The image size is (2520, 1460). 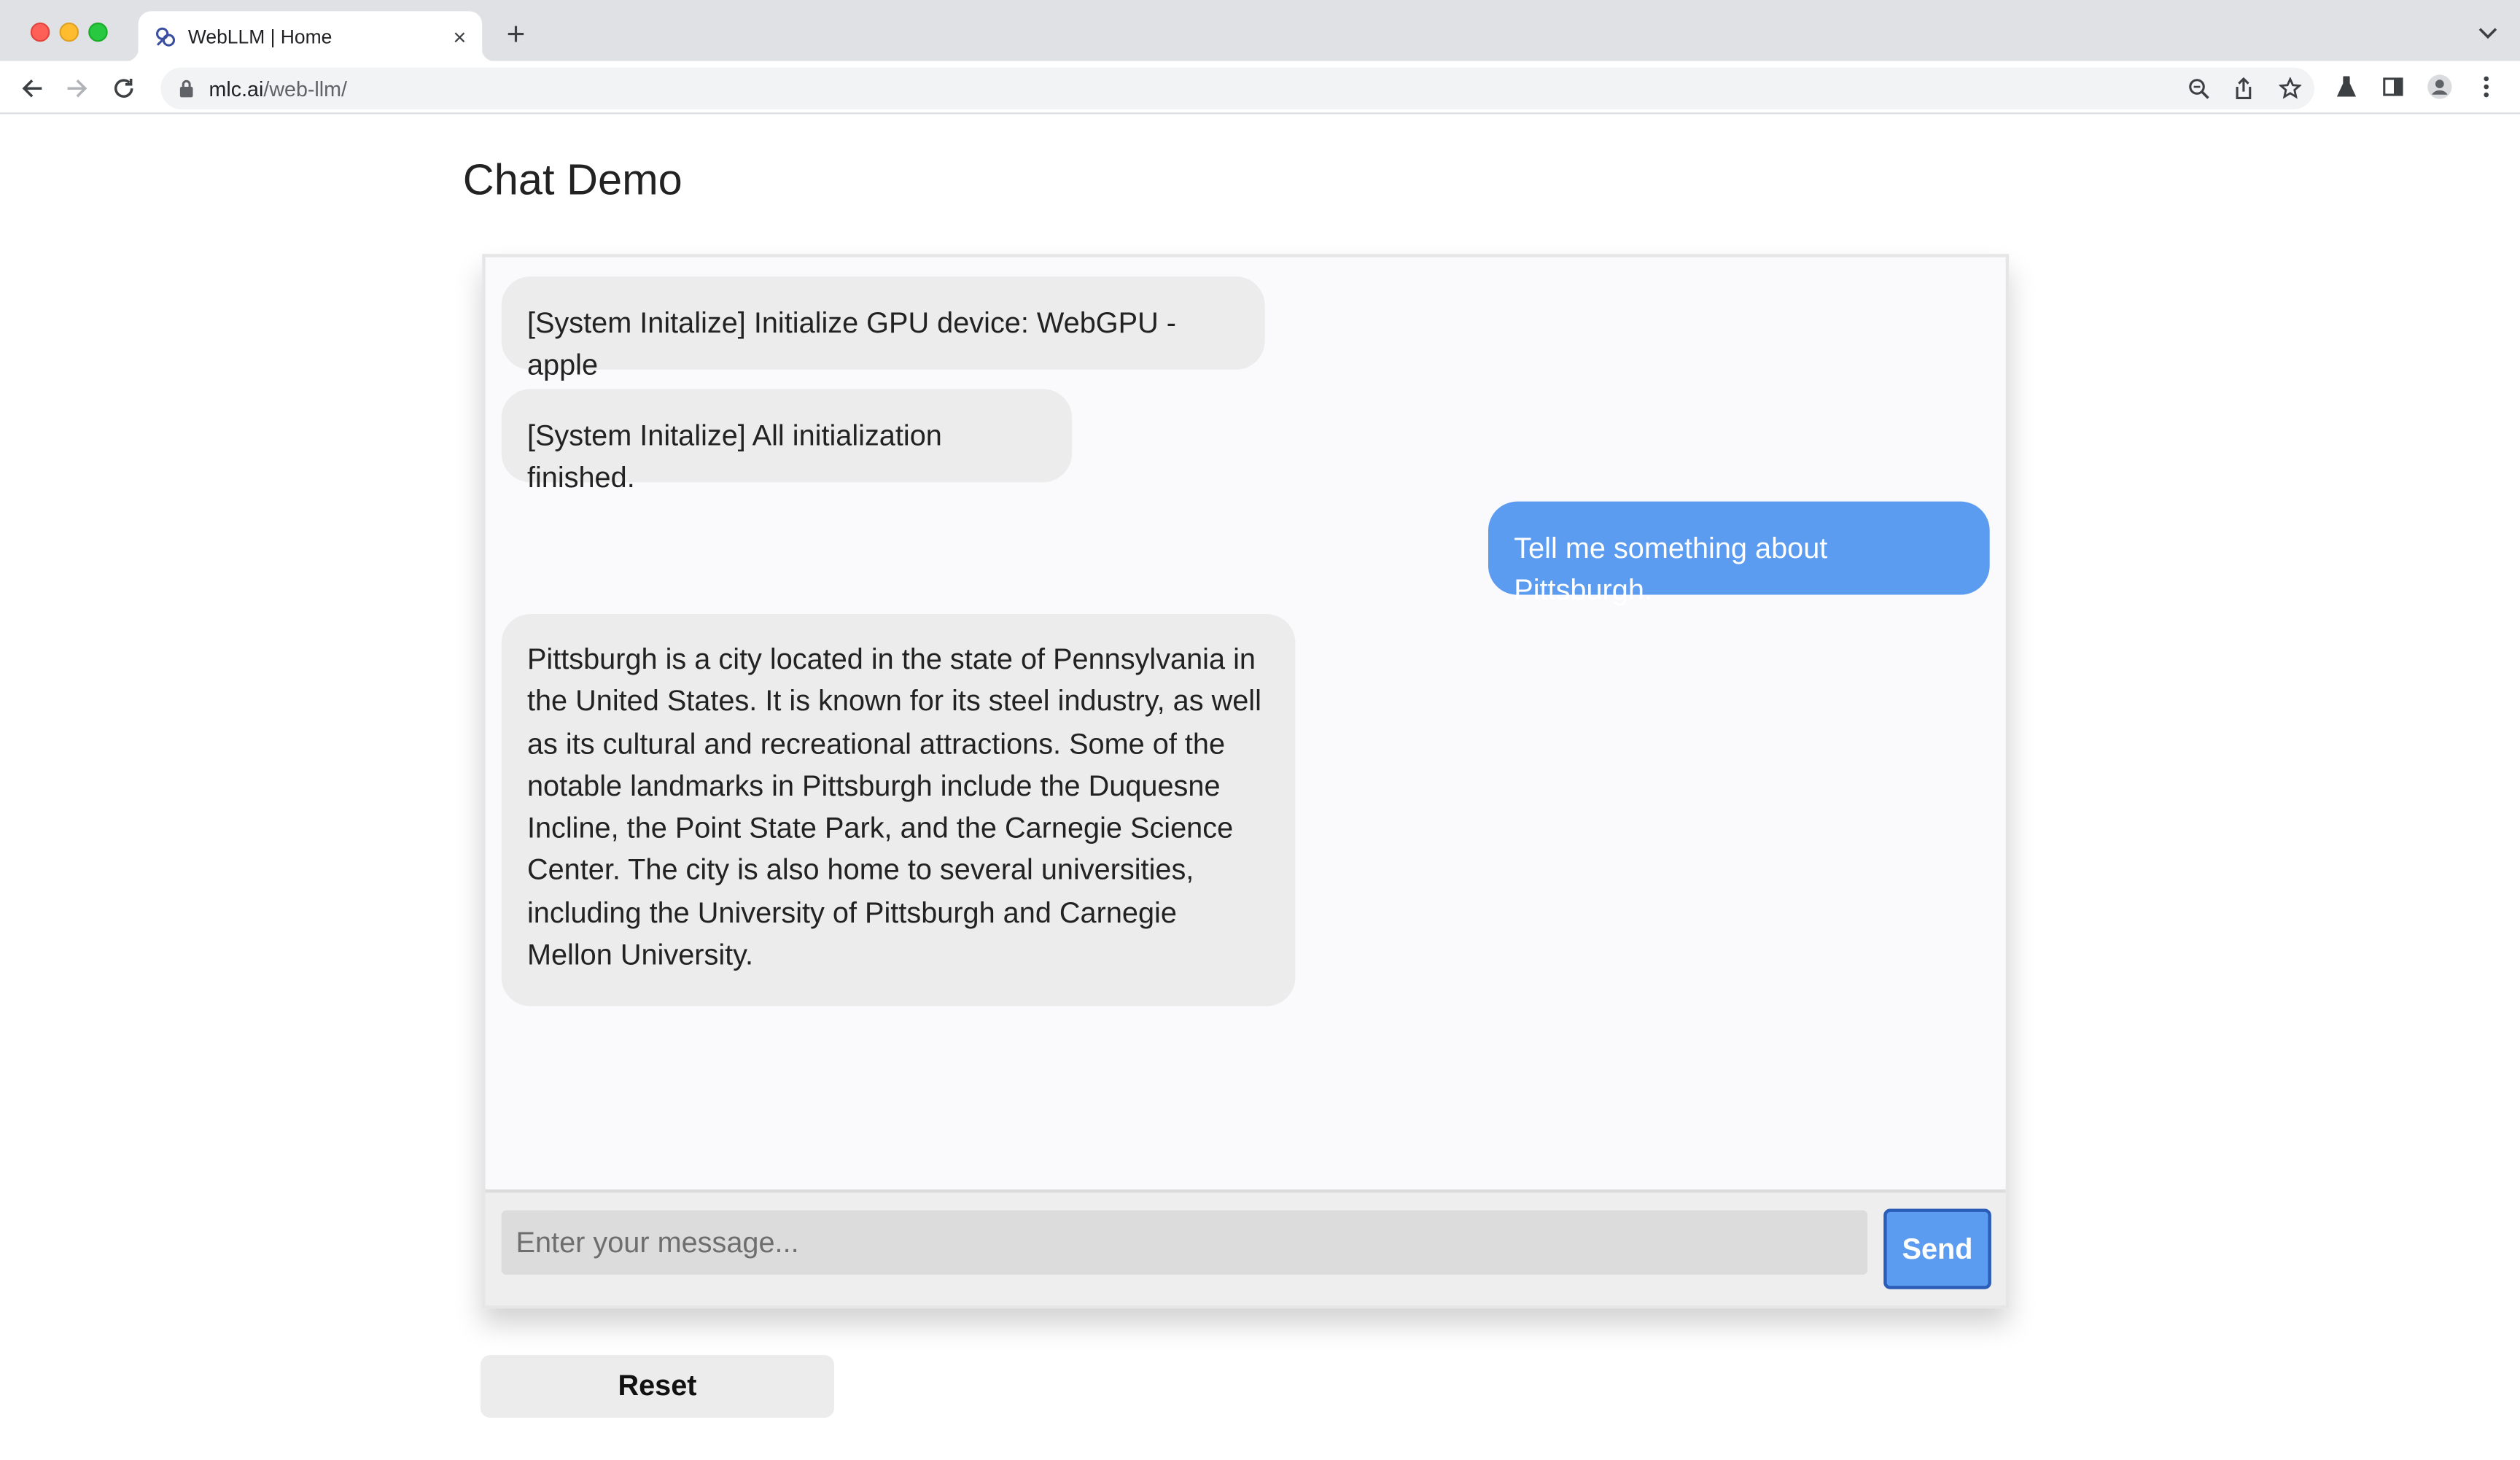 I want to click on reset-button: Reset, so click(x=657, y=1386).